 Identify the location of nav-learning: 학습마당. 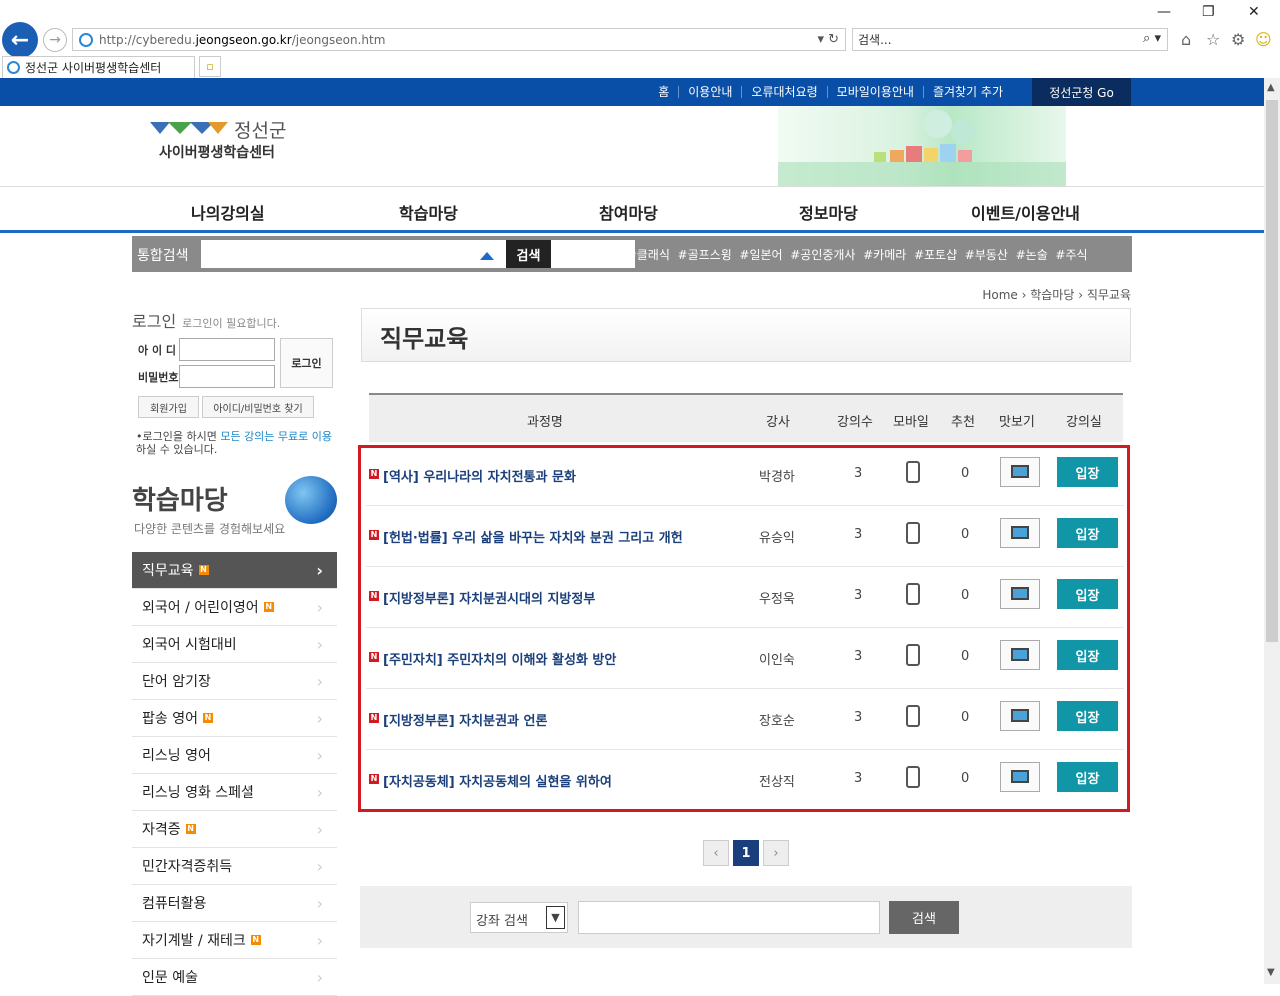
(428, 212).